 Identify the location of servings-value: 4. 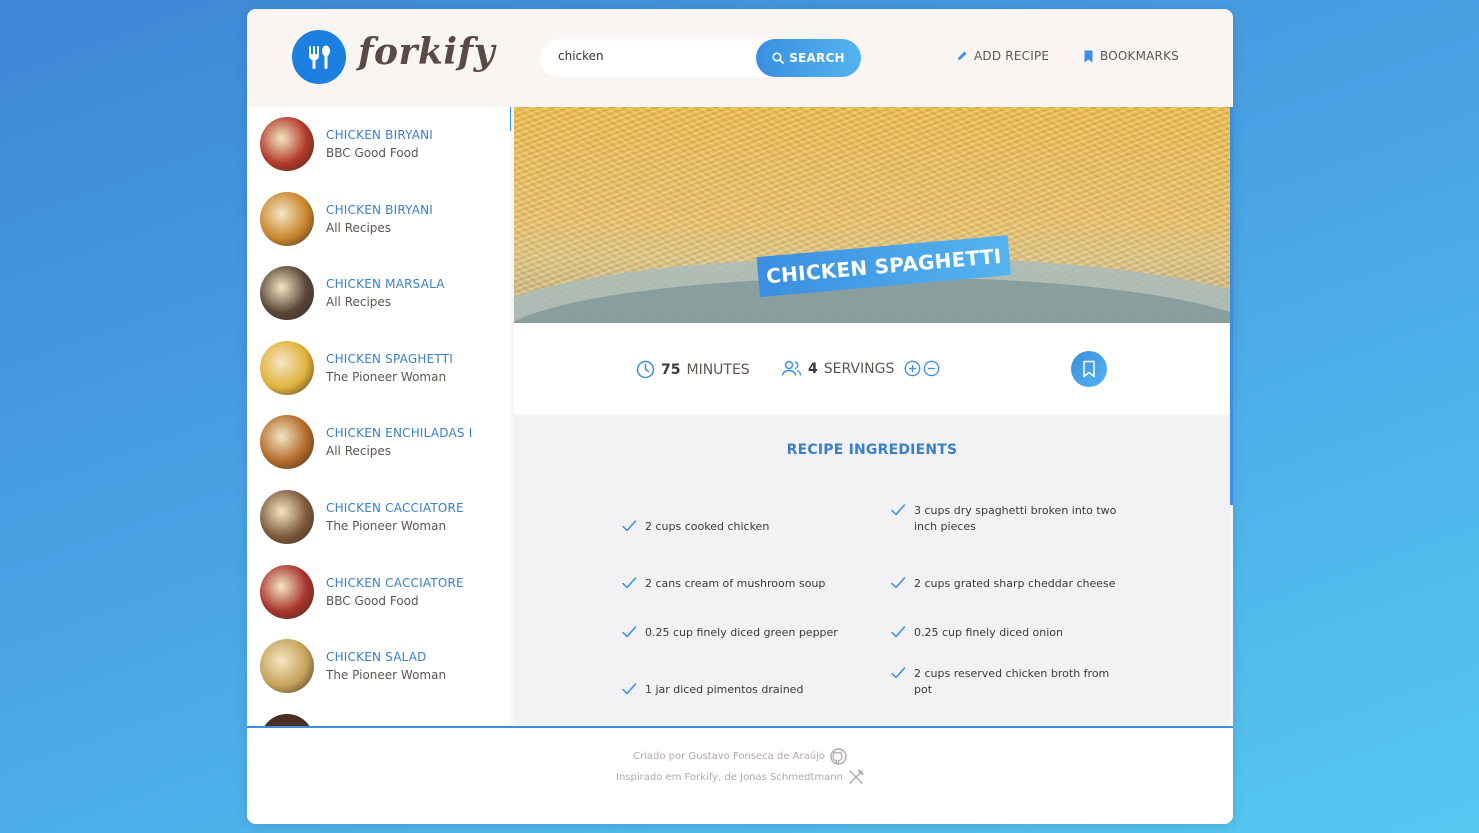
(813, 368).